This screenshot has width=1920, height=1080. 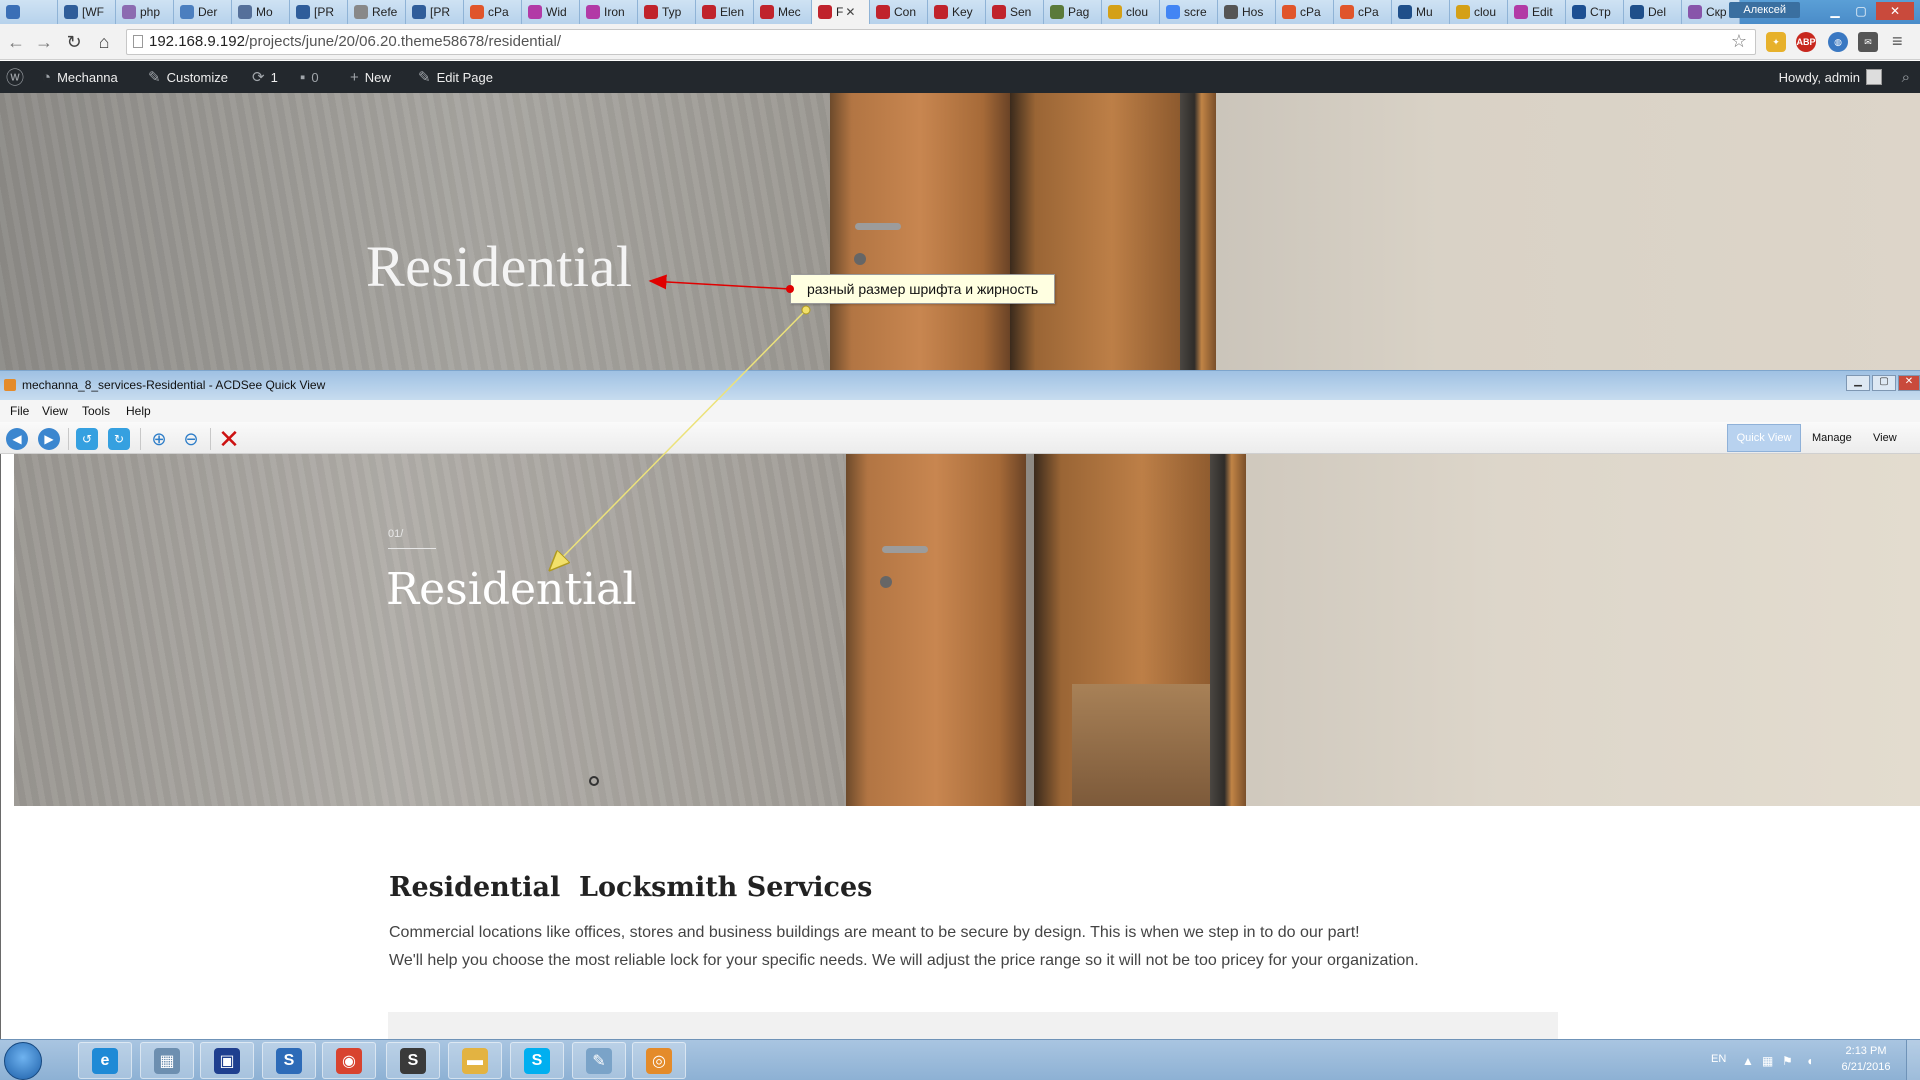 I want to click on taskbar-app-s-app: S, so click(x=289, y=1060).